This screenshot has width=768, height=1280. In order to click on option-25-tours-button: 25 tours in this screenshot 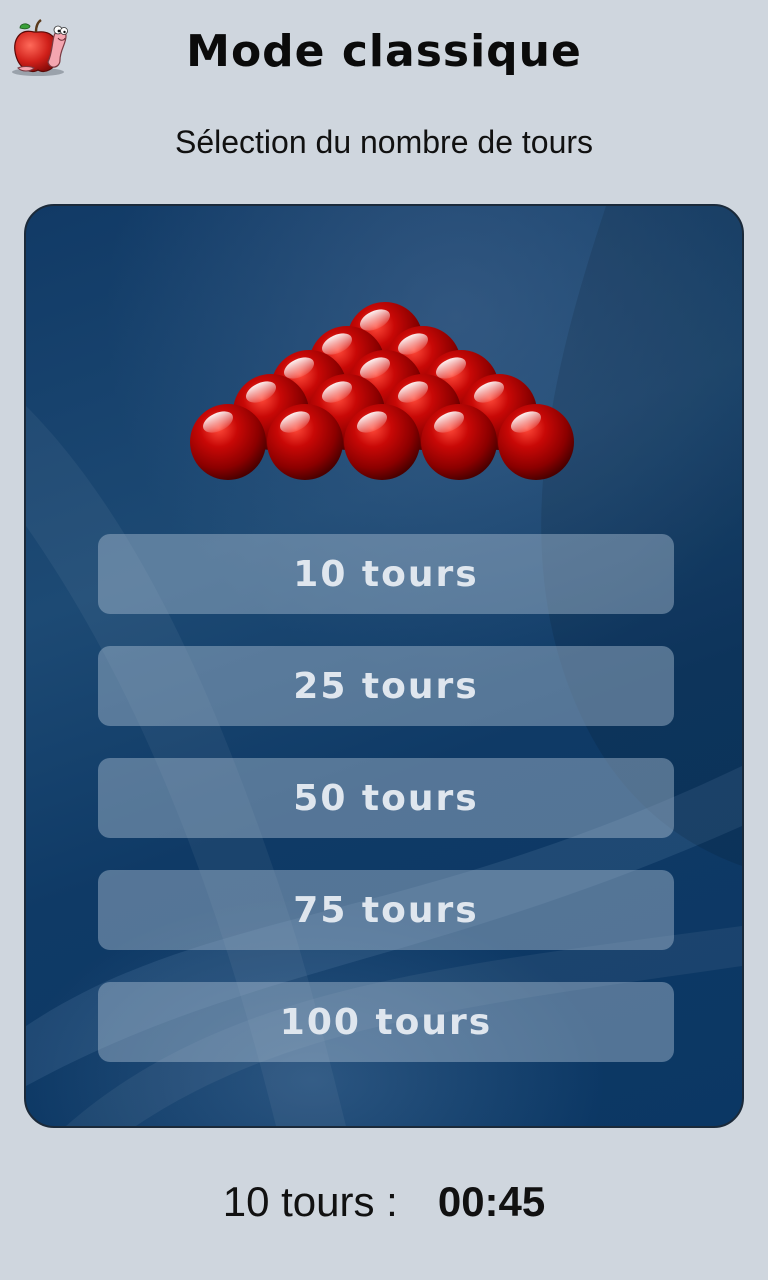, I will do `click(386, 686)`.